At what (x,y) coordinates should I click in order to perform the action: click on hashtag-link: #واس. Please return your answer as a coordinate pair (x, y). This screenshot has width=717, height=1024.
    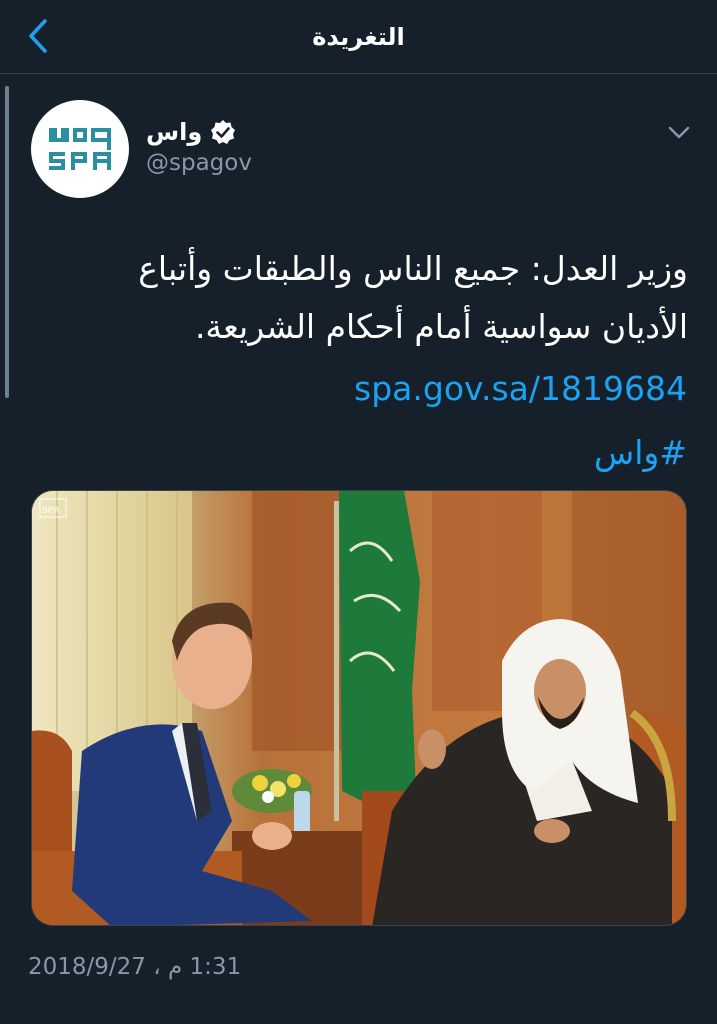
    Looking at the image, I should click on (640, 453).